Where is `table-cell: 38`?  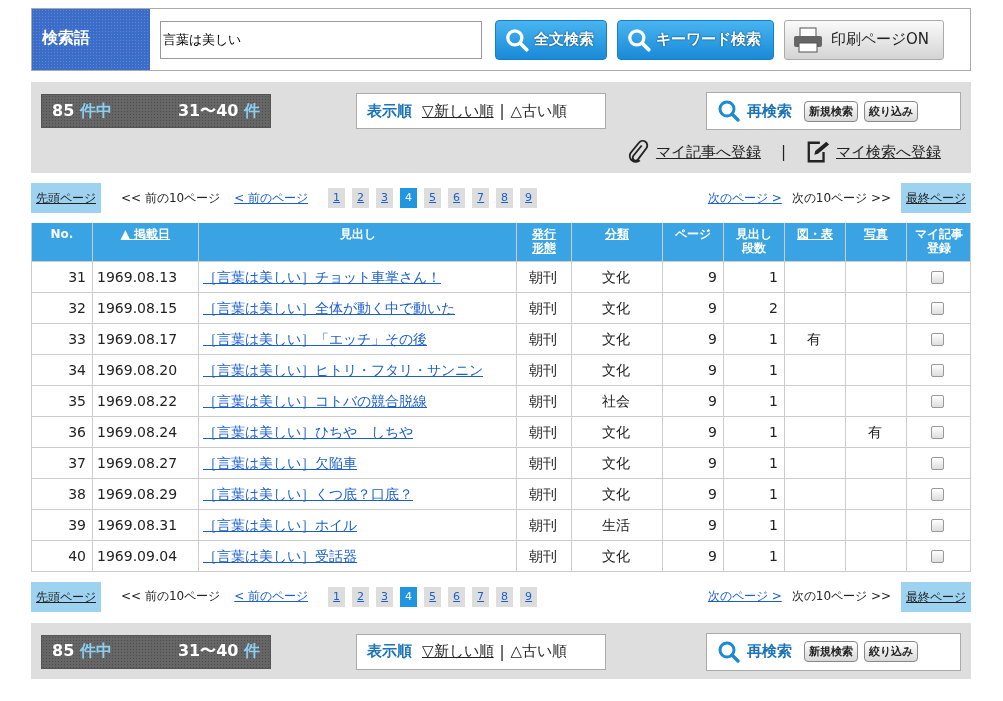 table-cell: 38 is located at coordinates (62, 493).